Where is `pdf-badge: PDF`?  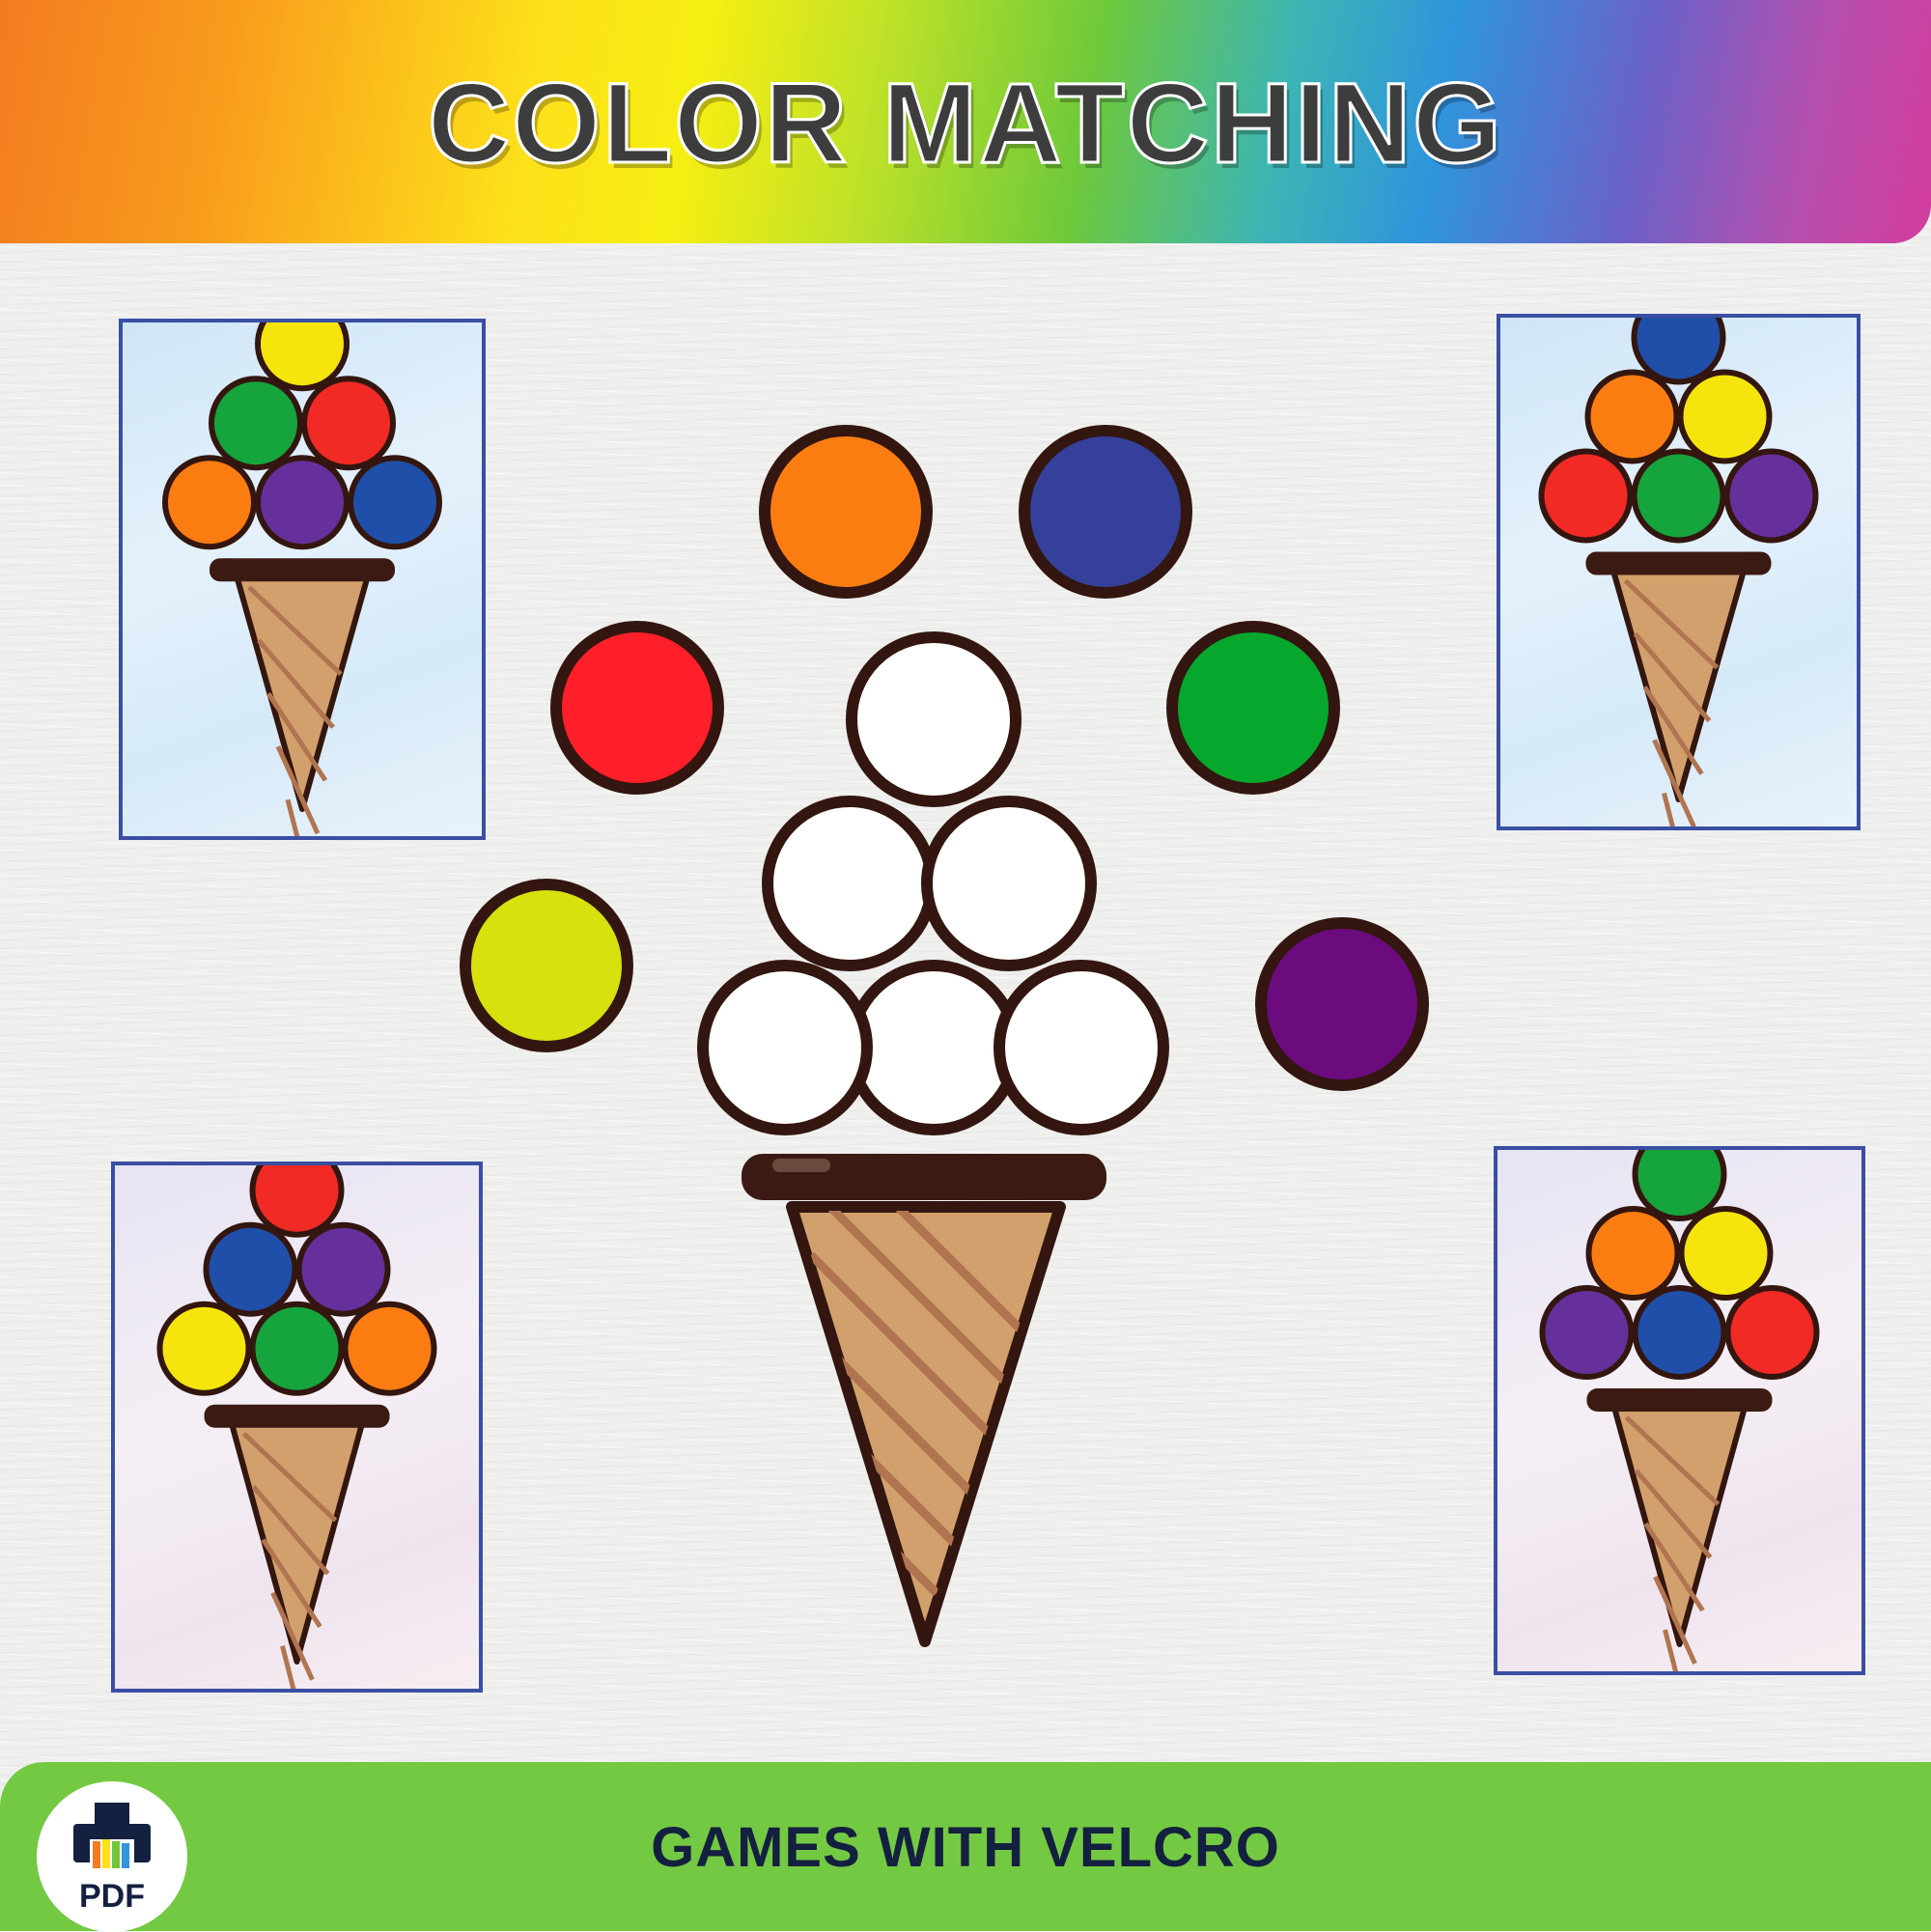
pdf-badge: PDF is located at coordinates (112, 1857).